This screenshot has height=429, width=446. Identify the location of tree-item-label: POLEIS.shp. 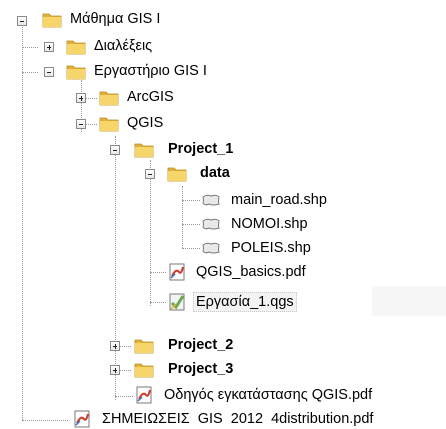
(271, 248).